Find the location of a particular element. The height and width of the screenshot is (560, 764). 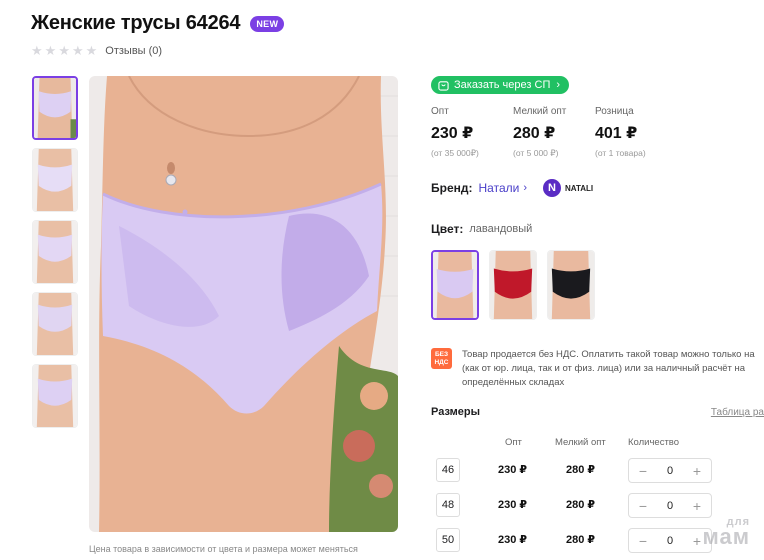

price-small-opt: Мелкий опт 280 ₽ (от 5 000 ₽) is located at coordinates (554, 132).